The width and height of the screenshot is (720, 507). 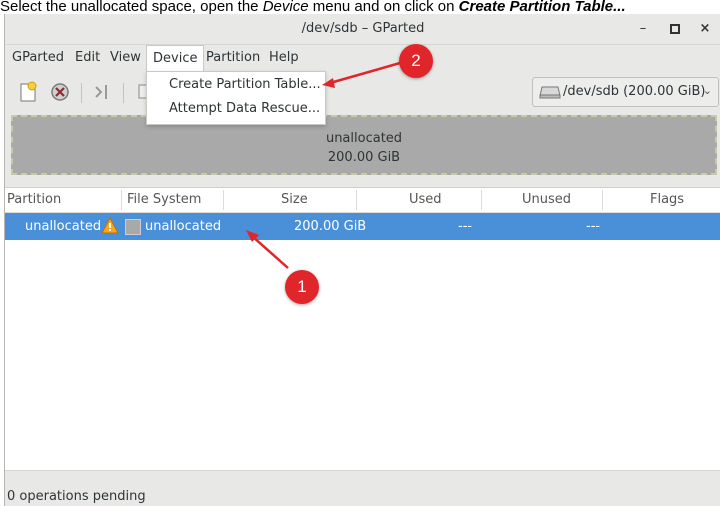 What do you see at coordinates (667, 199) in the screenshot?
I see `column-header-flags: Flags` at bounding box center [667, 199].